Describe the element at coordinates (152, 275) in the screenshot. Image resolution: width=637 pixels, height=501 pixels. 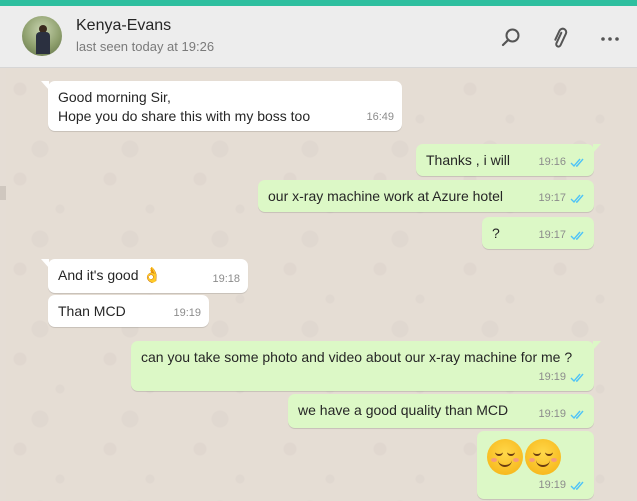
I see `ok-hand-emoji: 👌` at that location.